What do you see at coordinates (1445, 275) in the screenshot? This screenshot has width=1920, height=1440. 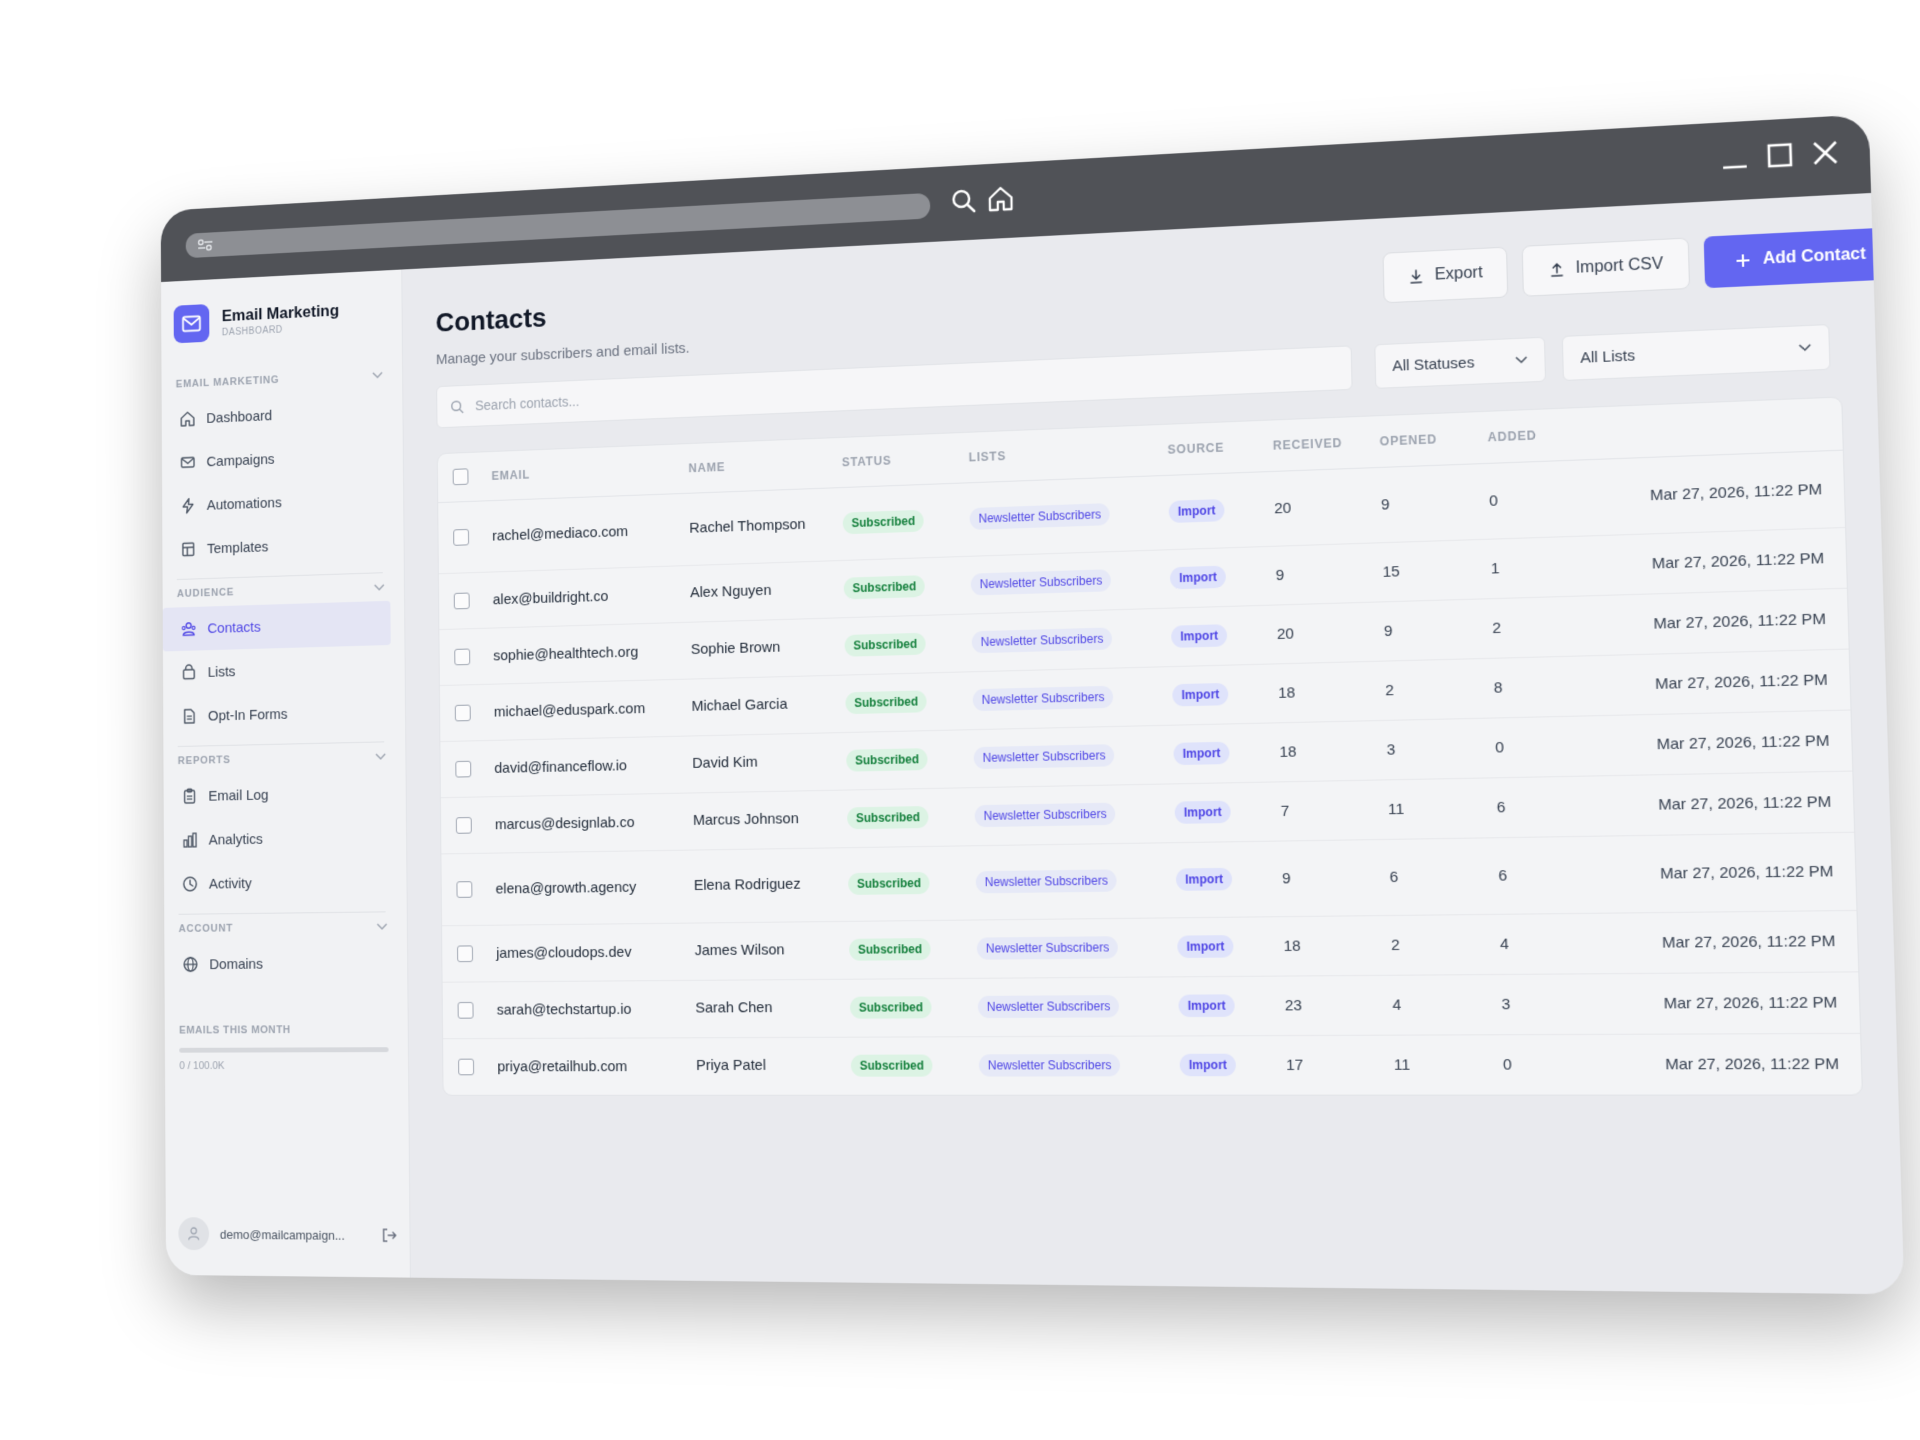 I see `export-button: Export` at bounding box center [1445, 275].